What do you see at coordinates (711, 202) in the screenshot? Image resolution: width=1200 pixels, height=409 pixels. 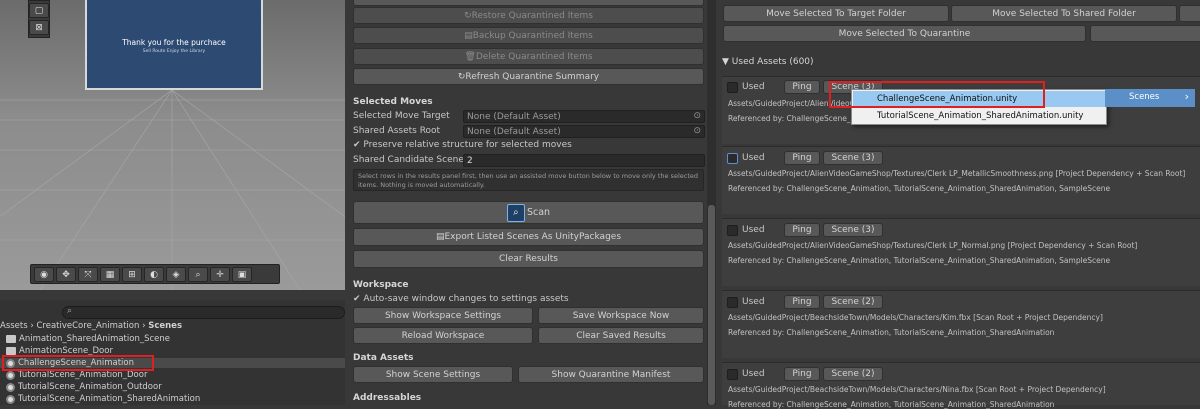 I see `scrollbar` at bounding box center [711, 202].